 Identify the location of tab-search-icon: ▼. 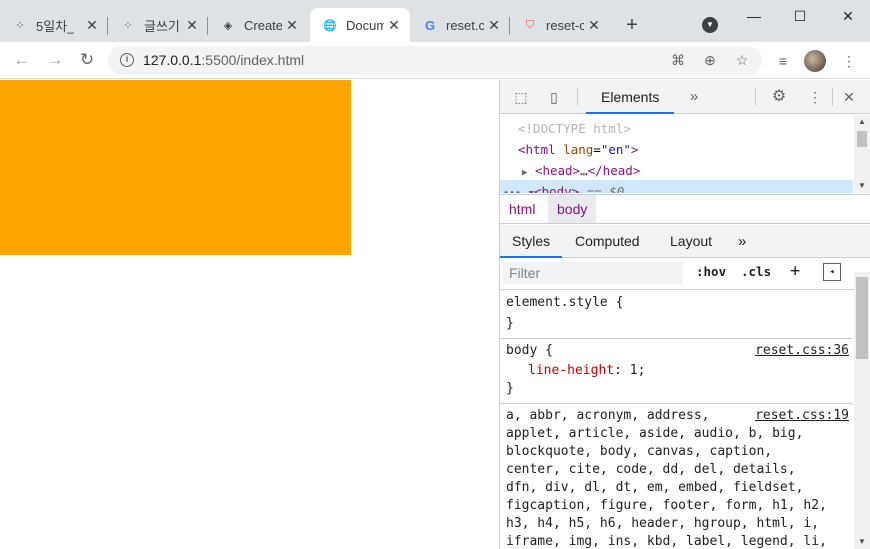
(710, 25).